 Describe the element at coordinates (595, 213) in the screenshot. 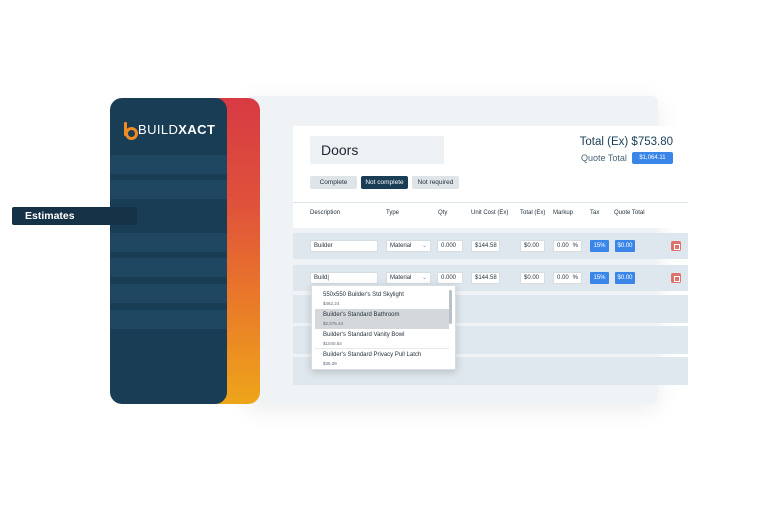

I see `col-tax: Tax` at that location.